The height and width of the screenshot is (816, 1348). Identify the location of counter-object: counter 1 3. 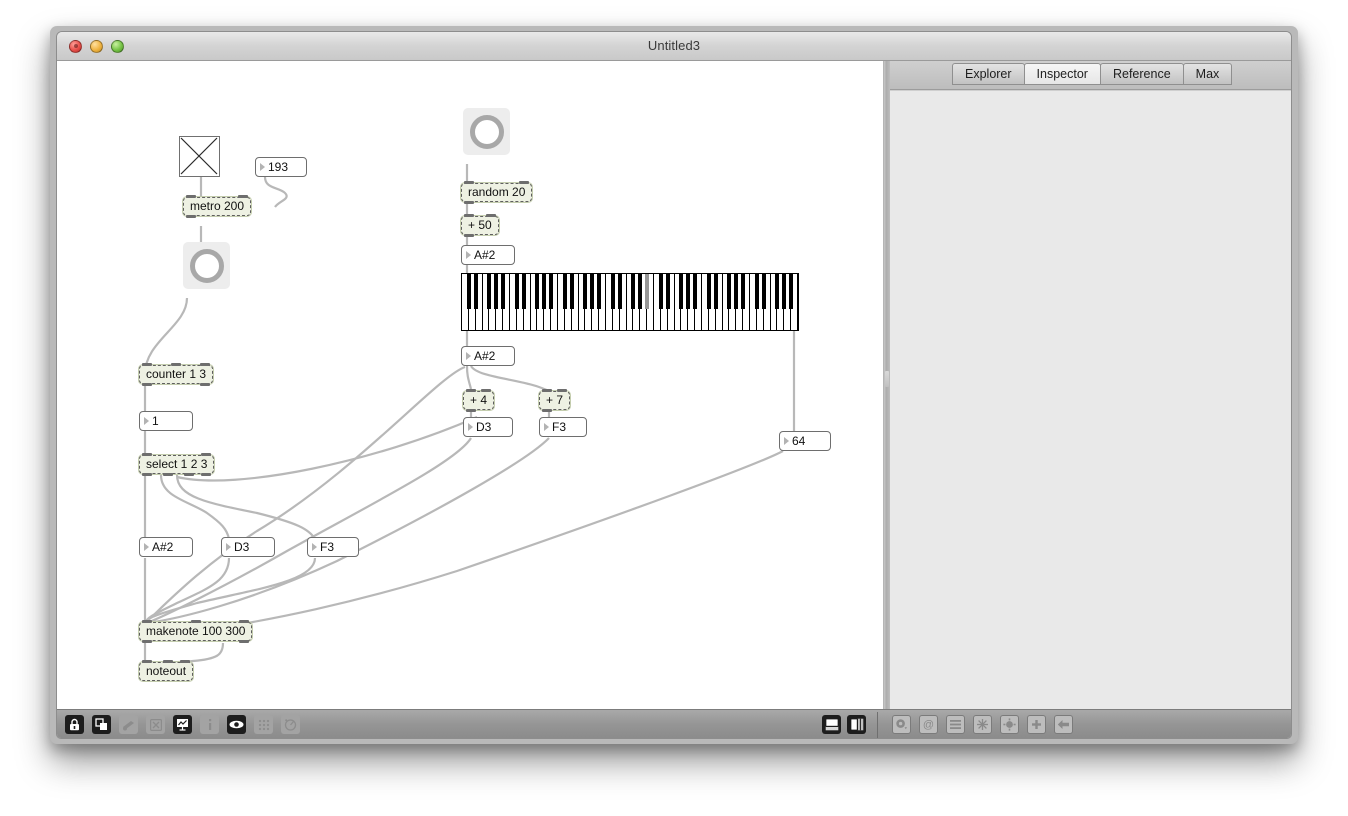
(176, 374).